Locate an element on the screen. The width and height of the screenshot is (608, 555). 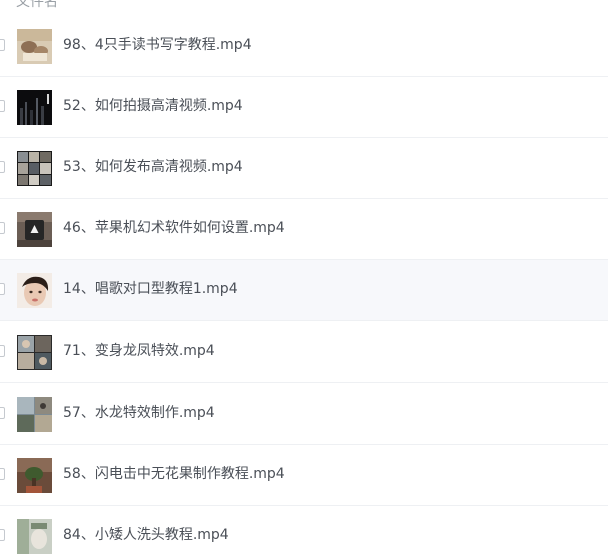
file-name: 98、4只手读书写字教程.mp4 is located at coordinates (157, 45).